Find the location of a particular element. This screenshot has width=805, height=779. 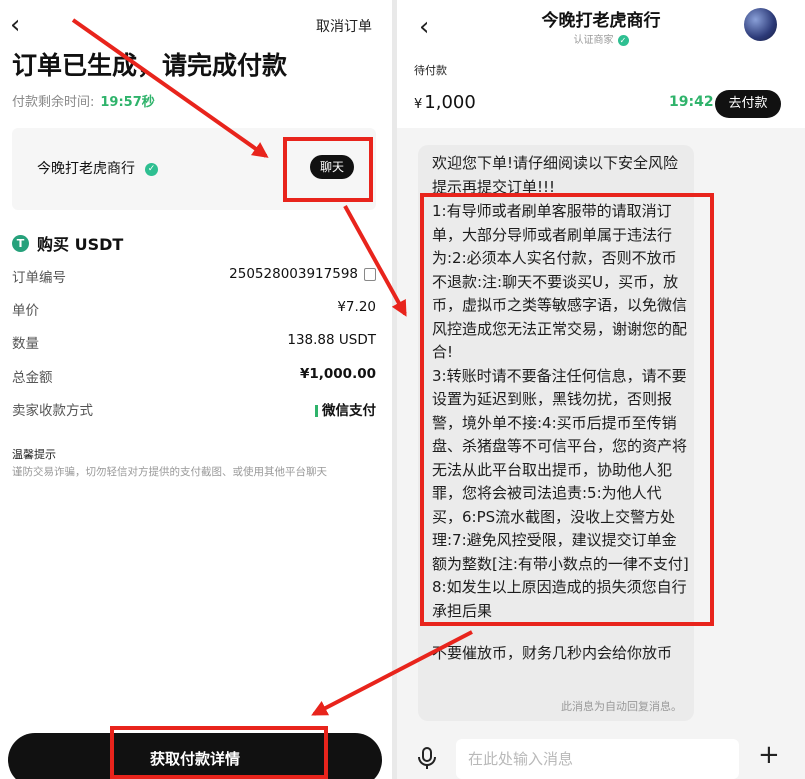

unit-price-value: ¥7.20 is located at coordinates (356, 307).